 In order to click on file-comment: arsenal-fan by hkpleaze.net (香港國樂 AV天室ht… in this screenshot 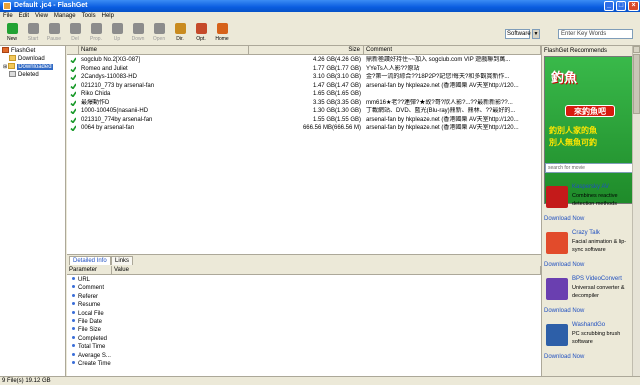, I will do `click(442, 128)`.